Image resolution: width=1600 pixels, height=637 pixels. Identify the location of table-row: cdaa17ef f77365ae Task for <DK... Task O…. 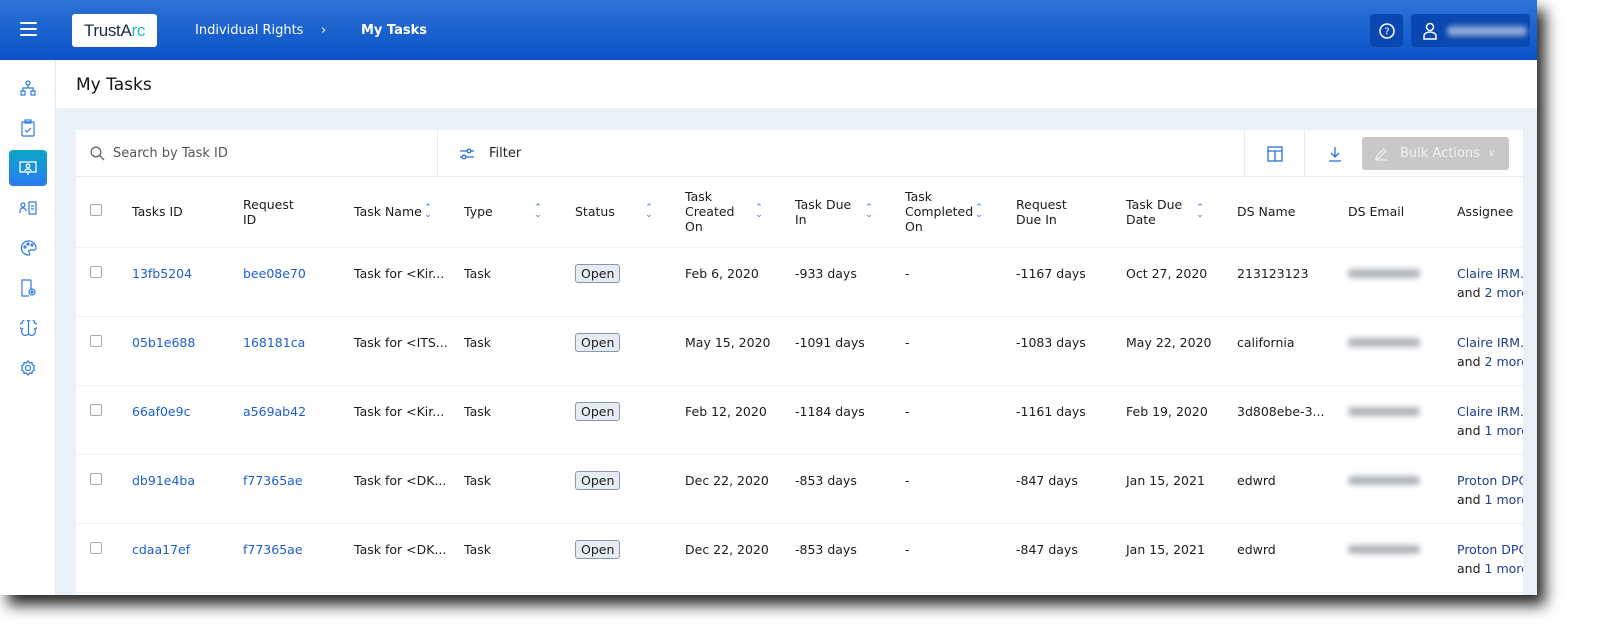
(799, 558).